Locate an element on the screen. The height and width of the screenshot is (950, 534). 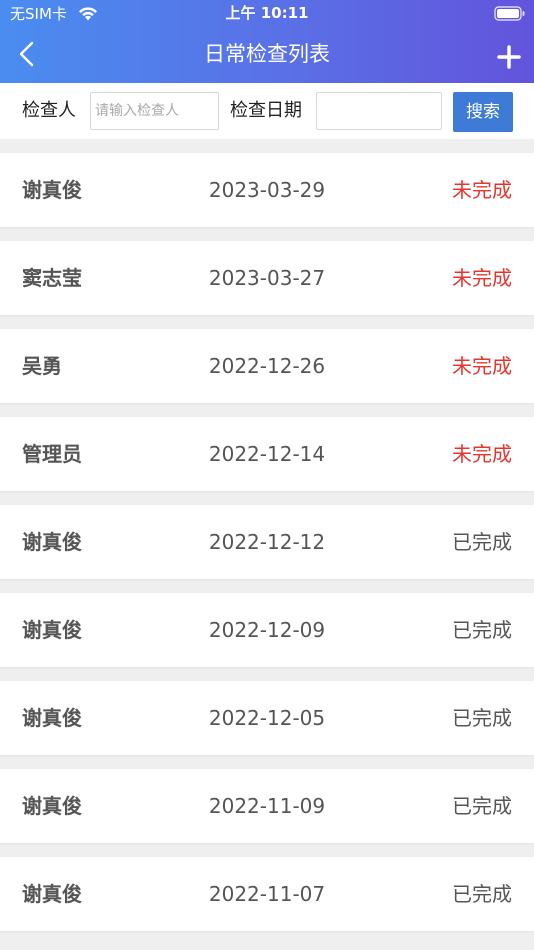
search-button: 搜索 is located at coordinates (483, 112).